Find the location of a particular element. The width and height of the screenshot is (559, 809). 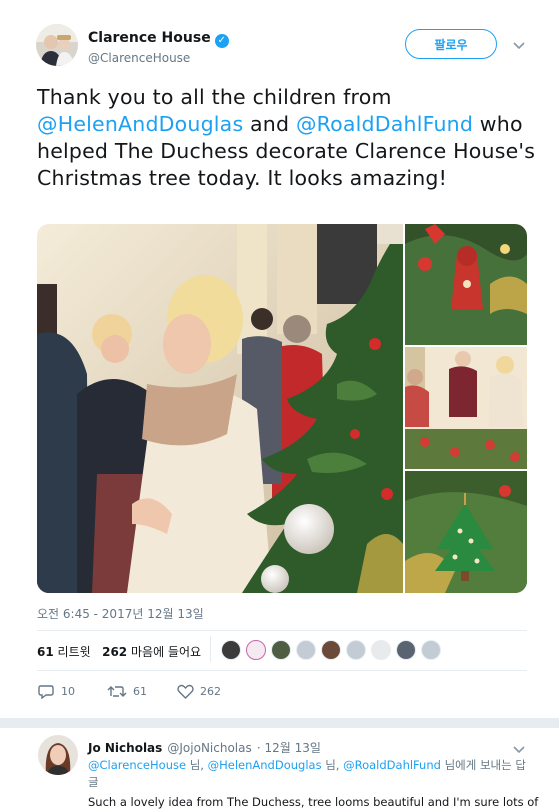

stats-separator is located at coordinates (210, 649).